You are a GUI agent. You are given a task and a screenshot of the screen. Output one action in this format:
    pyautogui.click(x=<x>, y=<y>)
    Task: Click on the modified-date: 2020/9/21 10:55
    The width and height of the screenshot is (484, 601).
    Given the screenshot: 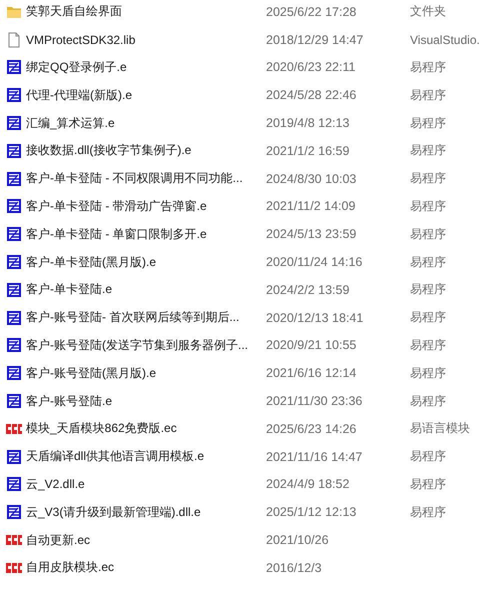 What is the action you would take?
    pyautogui.click(x=312, y=345)
    